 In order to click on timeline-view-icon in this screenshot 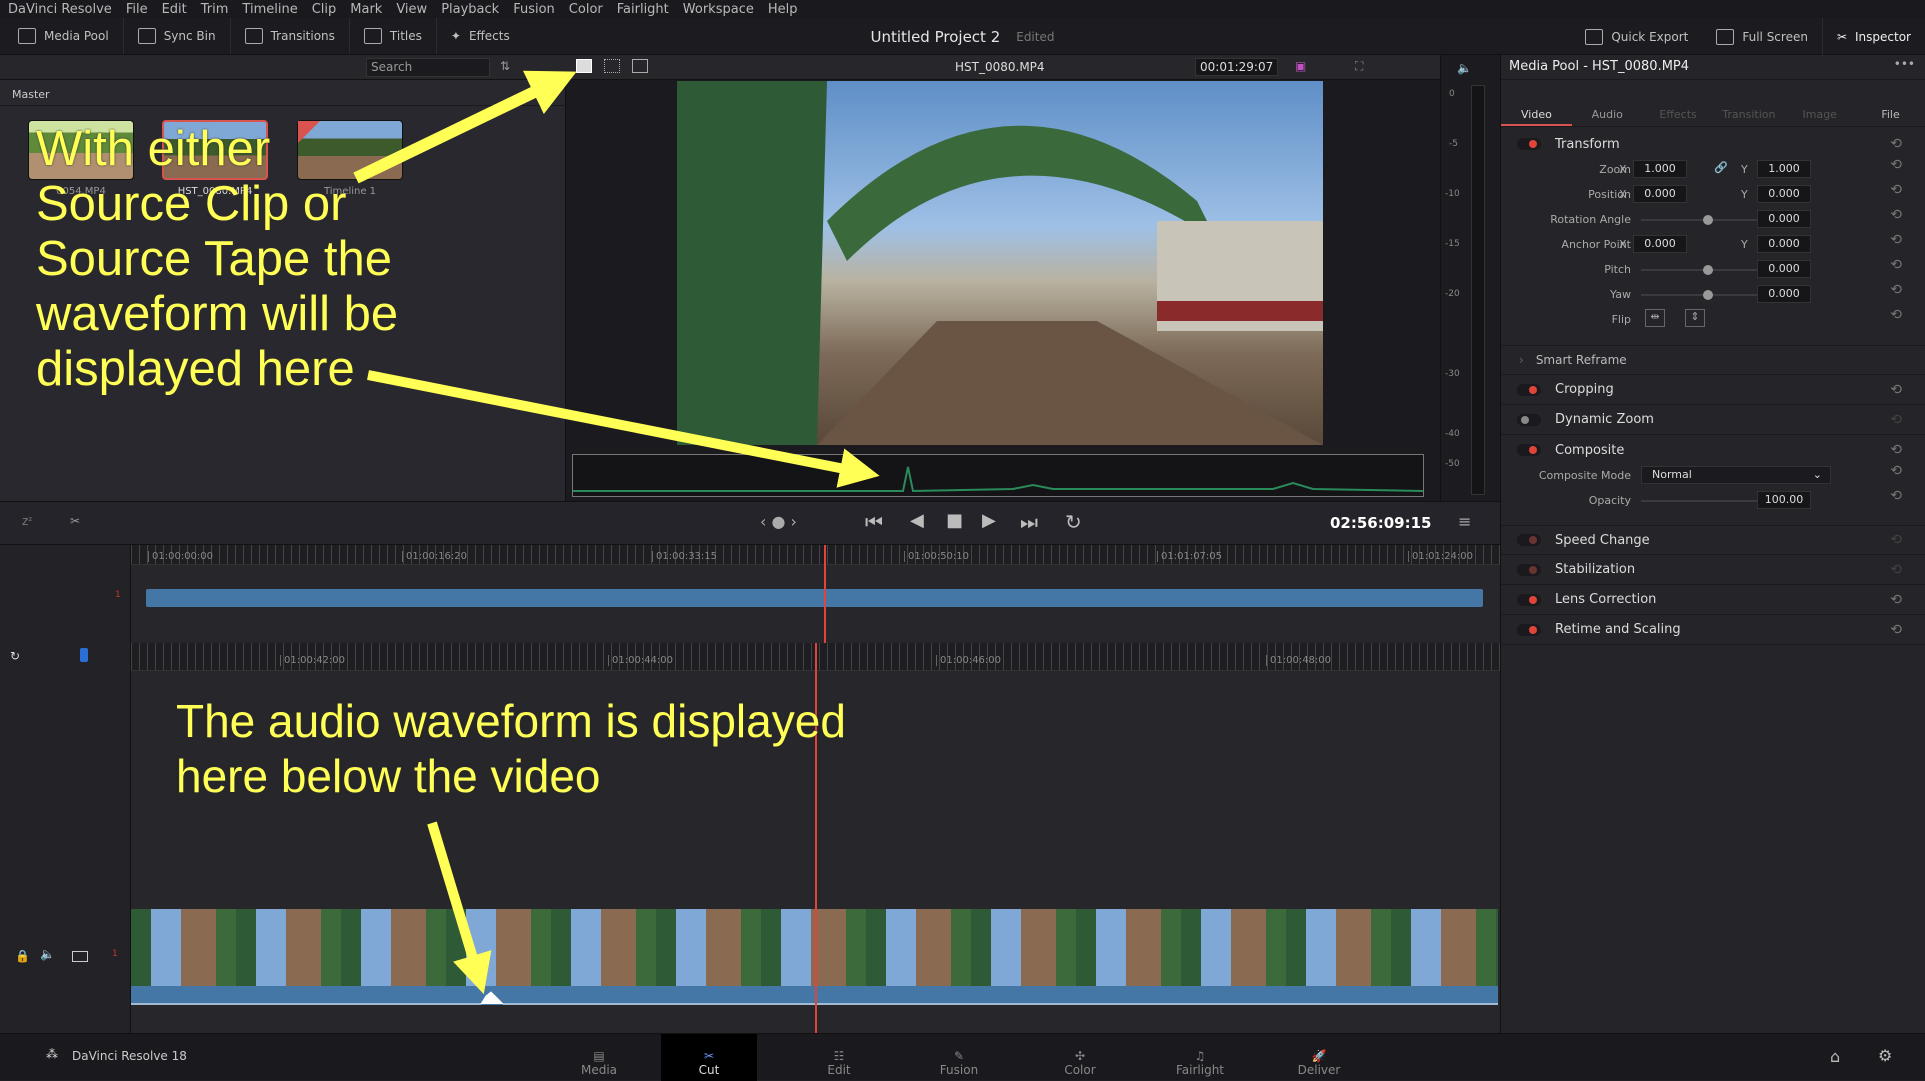, I will do `click(640, 66)`.